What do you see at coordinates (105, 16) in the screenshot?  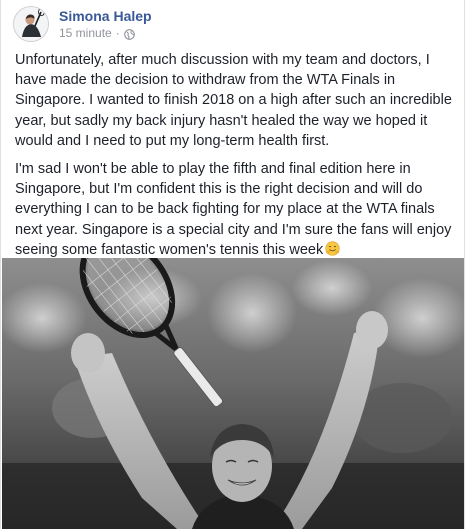 I see `author-name: Simona Halep` at bounding box center [105, 16].